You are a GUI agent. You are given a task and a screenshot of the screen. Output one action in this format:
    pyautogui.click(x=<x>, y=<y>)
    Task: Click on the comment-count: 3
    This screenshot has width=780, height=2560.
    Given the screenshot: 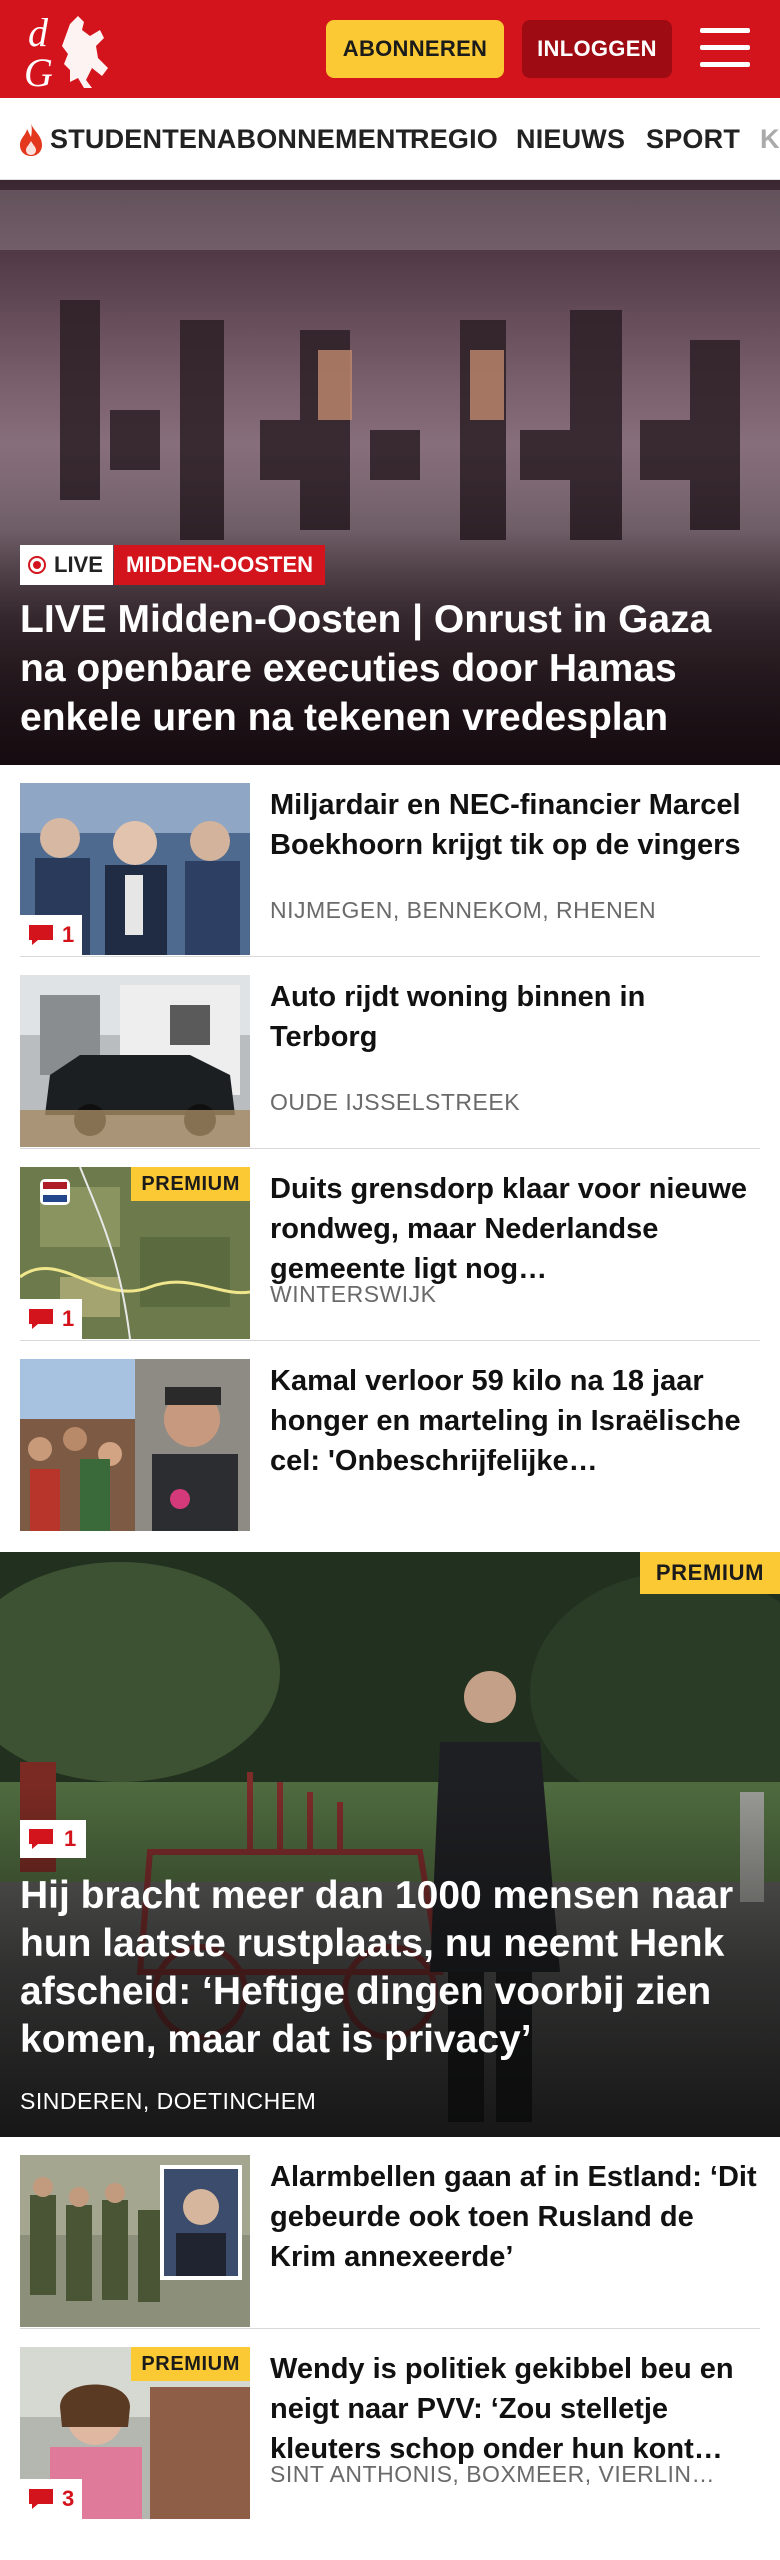 What is the action you would take?
    pyautogui.click(x=51, y=2499)
    